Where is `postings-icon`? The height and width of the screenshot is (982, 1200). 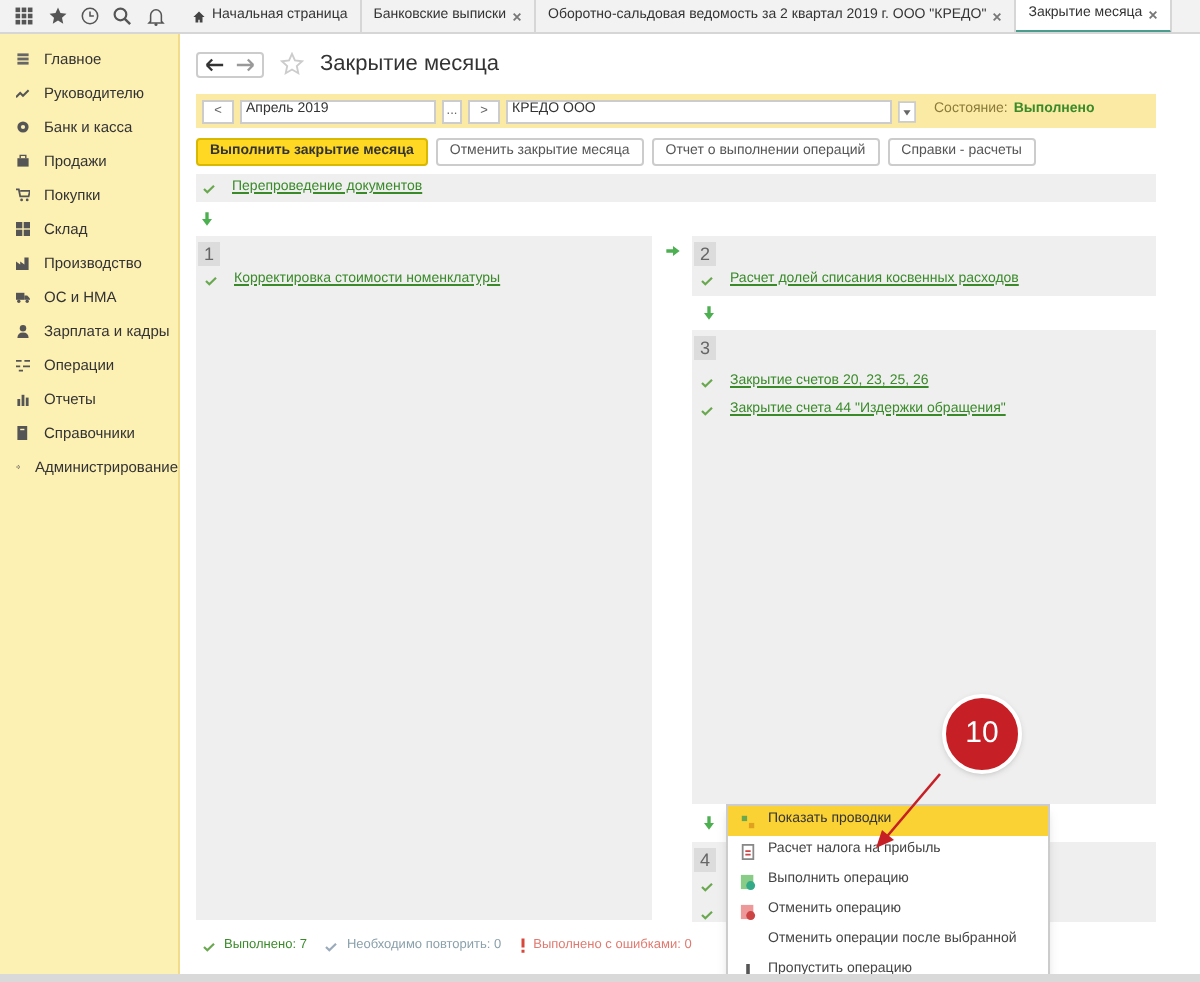 postings-icon is located at coordinates (748, 821).